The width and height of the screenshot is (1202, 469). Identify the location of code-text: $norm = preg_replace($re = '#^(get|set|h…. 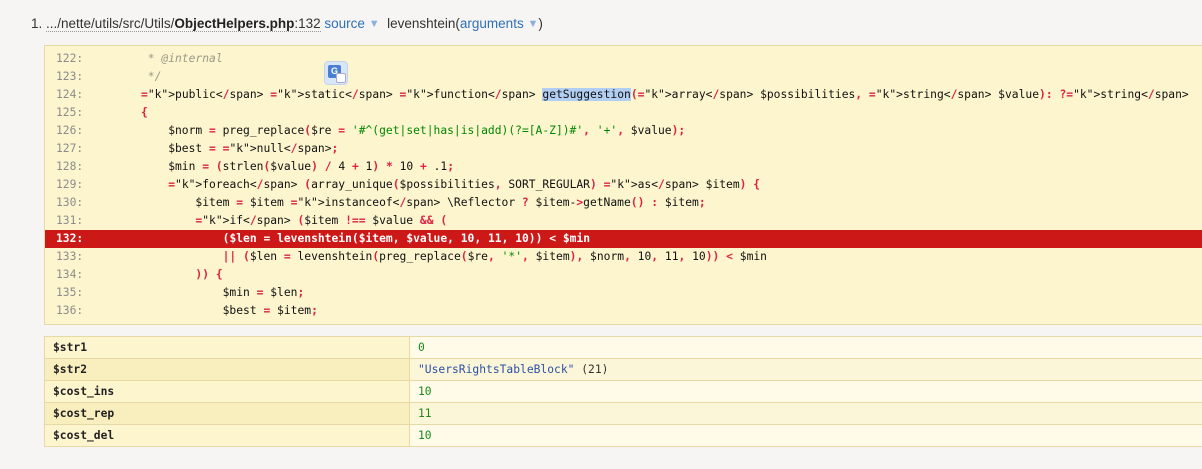
(413, 130).